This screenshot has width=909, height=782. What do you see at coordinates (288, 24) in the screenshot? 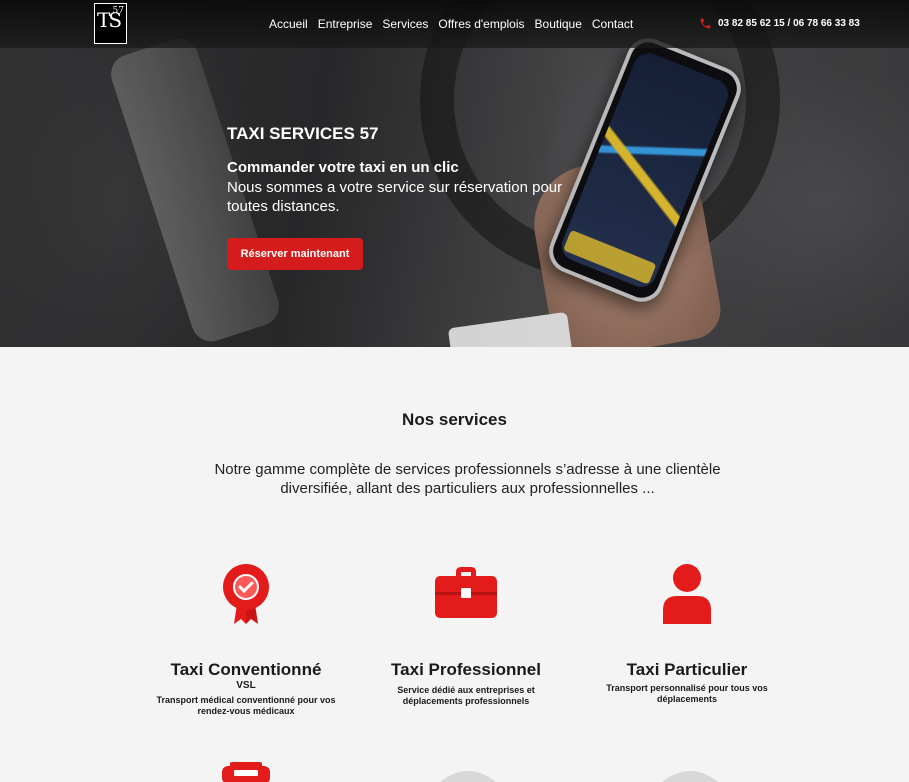
I see `nav-accueil: Accueil` at bounding box center [288, 24].